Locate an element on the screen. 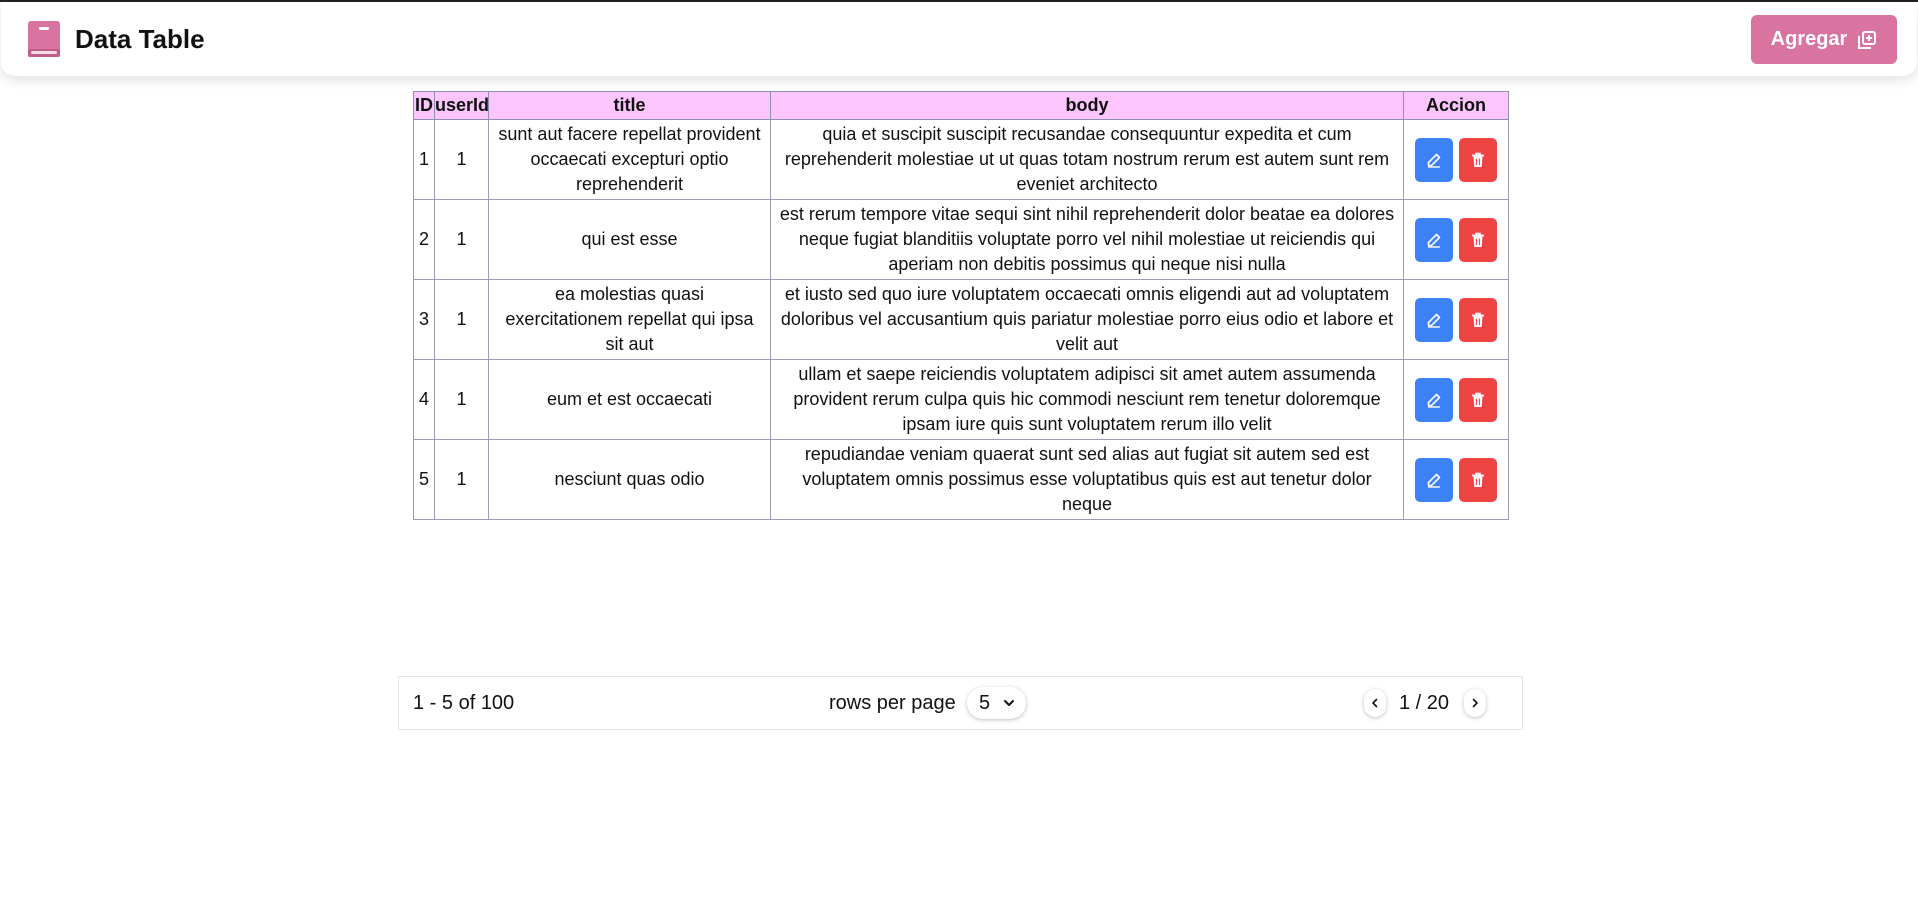 The width and height of the screenshot is (1918, 921). add-button: Agregar is located at coordinates (1824, 39).